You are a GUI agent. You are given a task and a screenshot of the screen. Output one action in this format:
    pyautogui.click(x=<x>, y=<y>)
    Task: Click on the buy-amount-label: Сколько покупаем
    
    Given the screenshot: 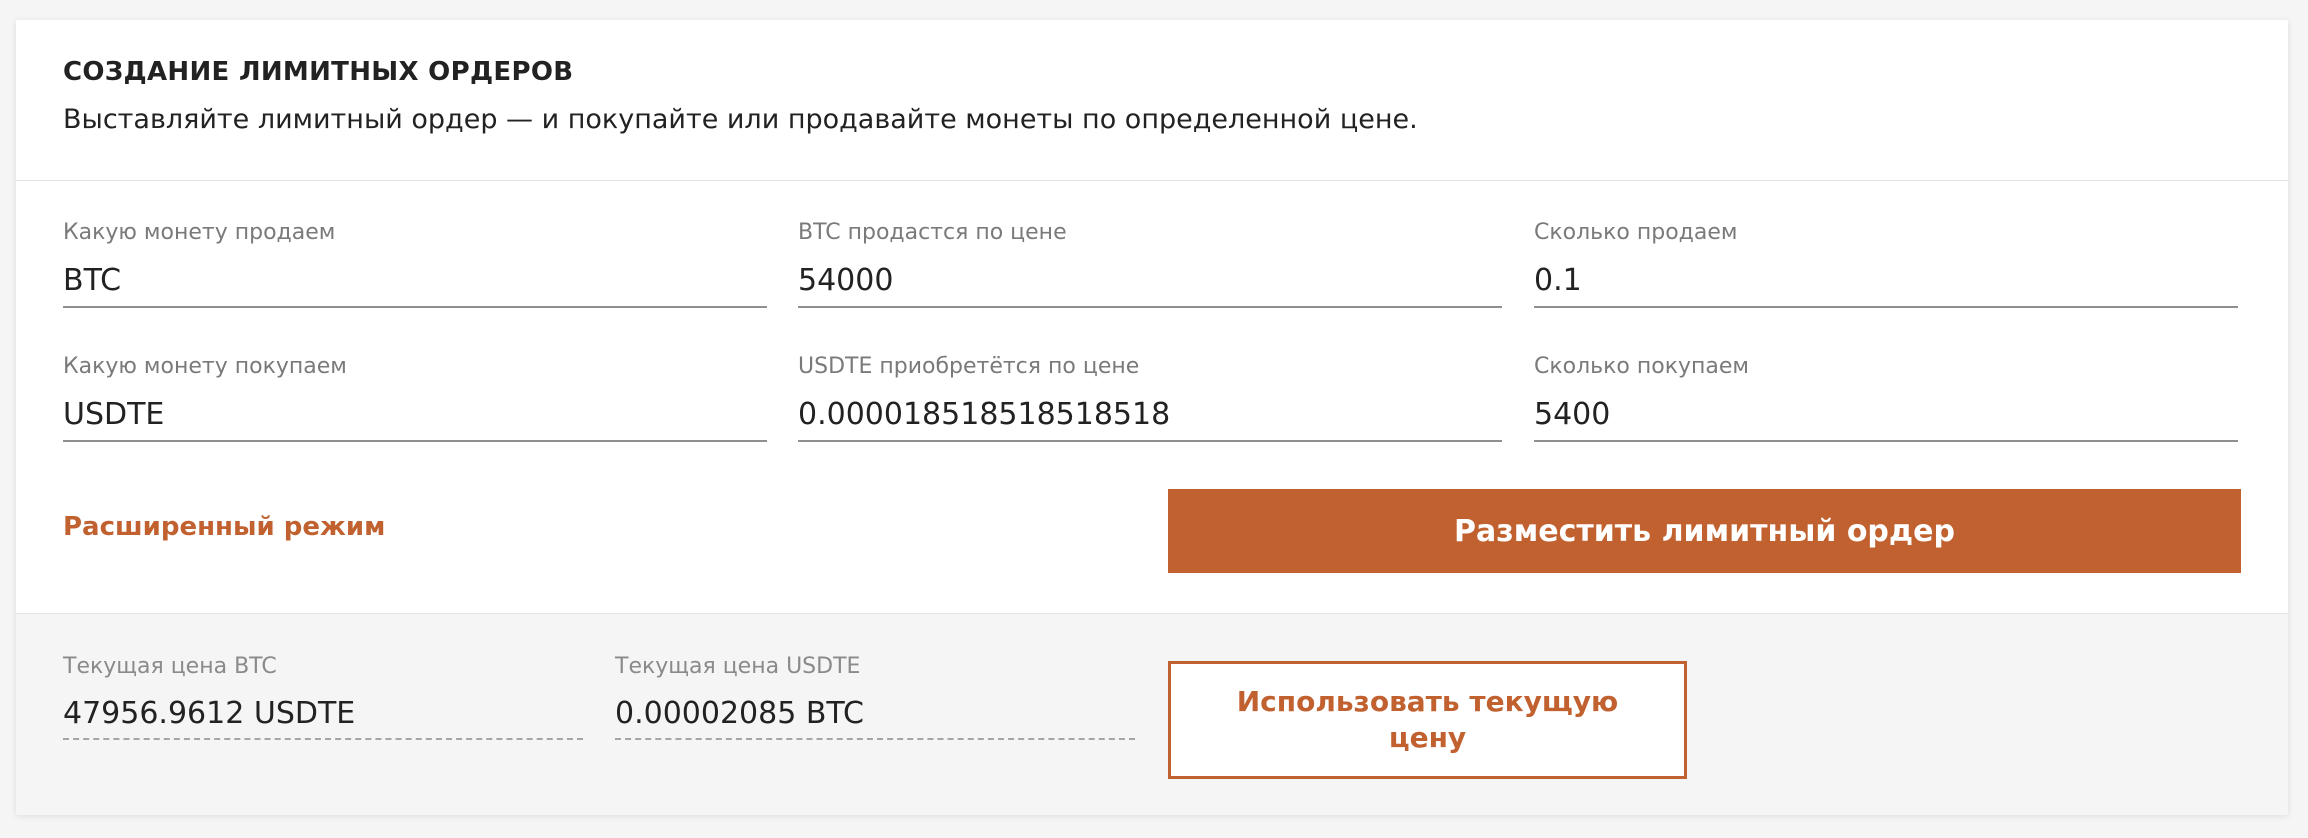 What is the action you would take?
    pyautogui.click(x=1642, y=366)
    